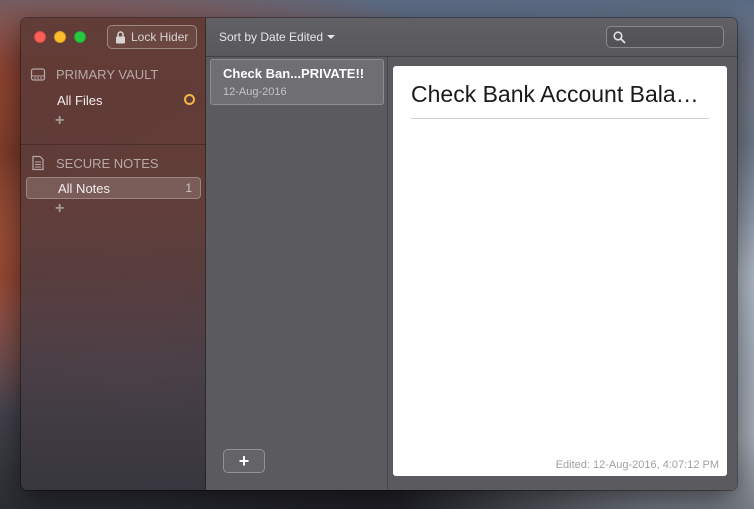 The height and width of the screenshot is (509, 754). What do you see at coordinates (665, 37) in the screenshot?
I see `search-field` at bounding box center [665, 37].